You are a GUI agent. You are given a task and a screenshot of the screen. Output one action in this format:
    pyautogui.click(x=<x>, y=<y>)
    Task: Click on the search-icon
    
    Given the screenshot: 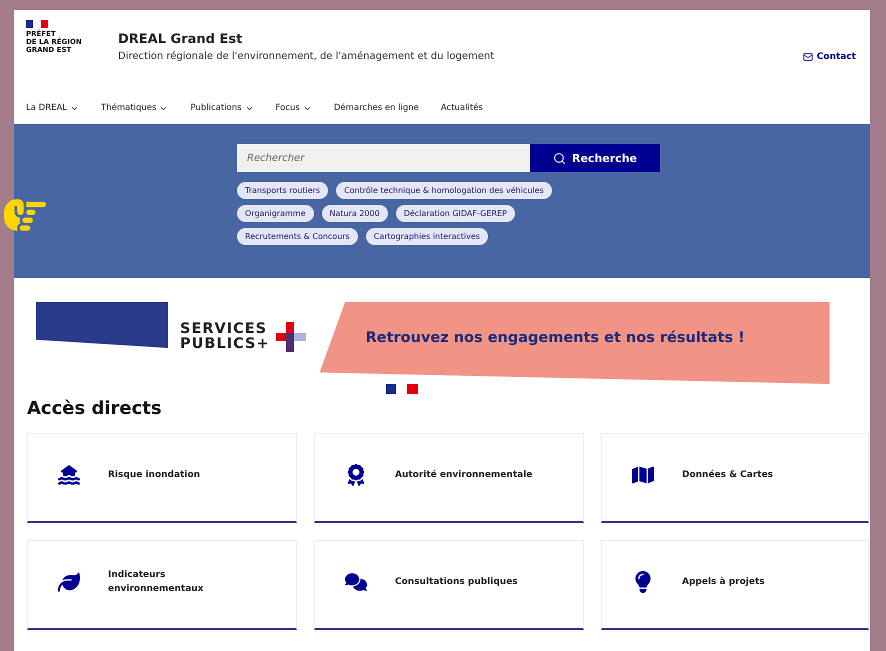 What is the action you would take?
    pyautogui.click(x=559, y=158)
    